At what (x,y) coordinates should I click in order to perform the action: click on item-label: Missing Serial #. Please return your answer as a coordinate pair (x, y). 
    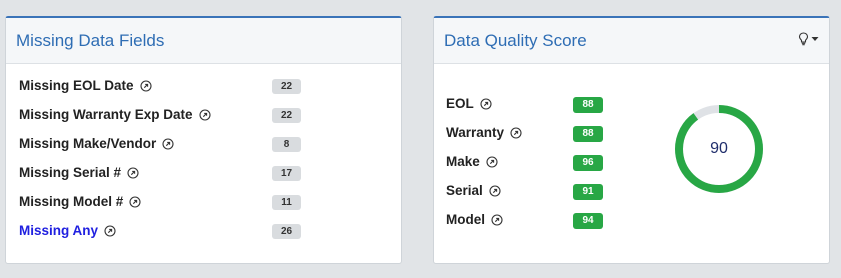
    Looking at the image, I should click on (70, 172).